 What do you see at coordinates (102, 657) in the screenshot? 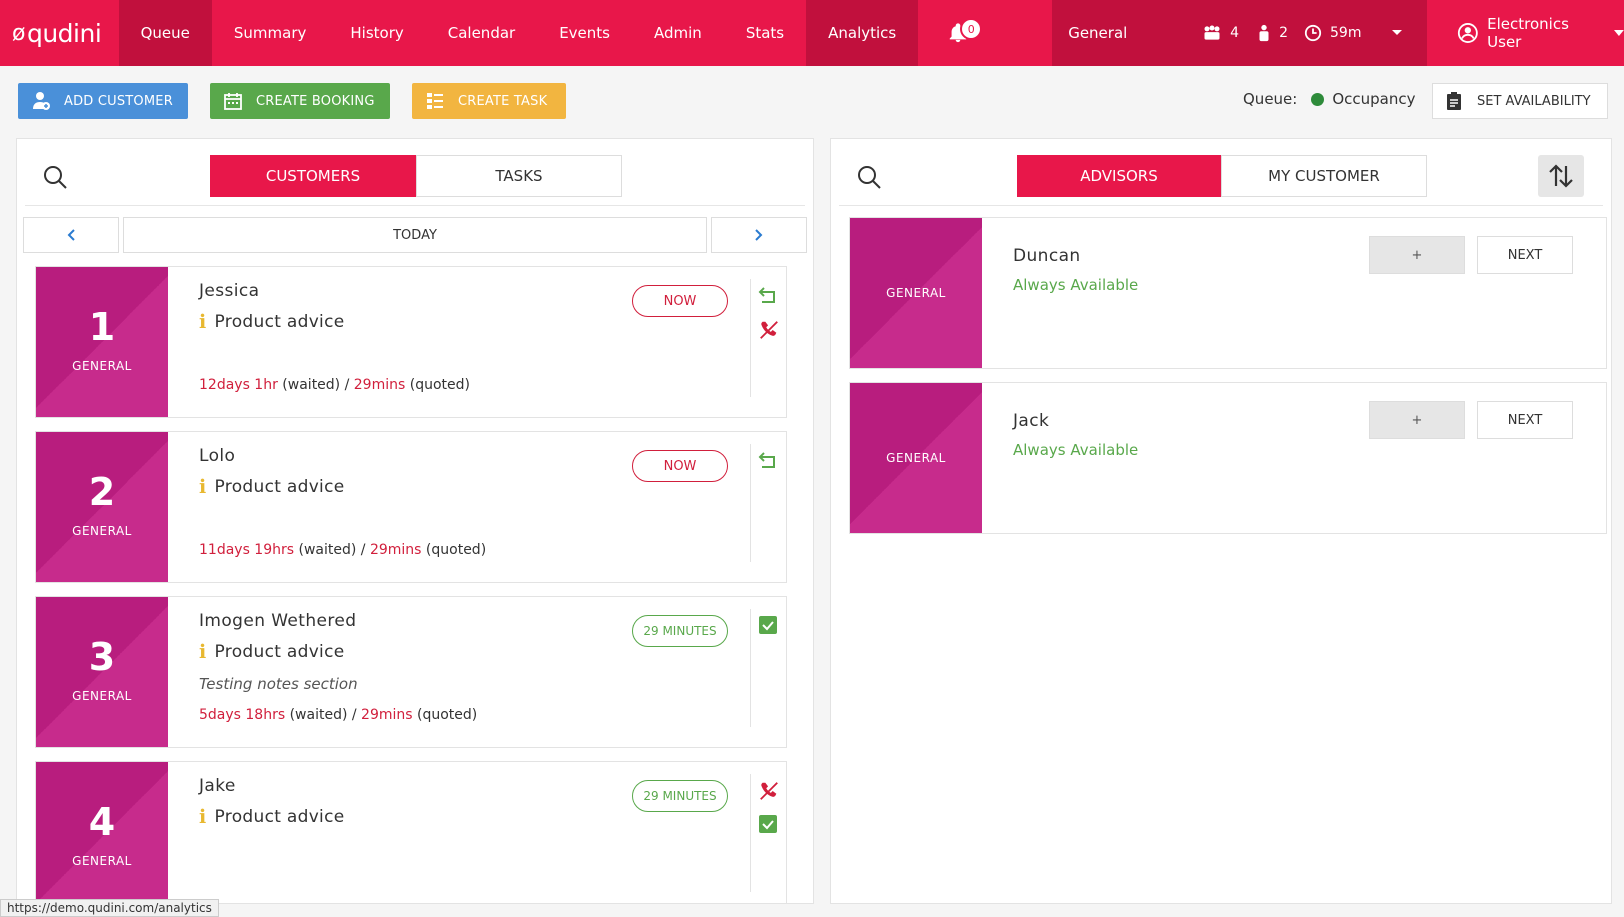
I see `position-number: 3` at bounding box center [102, 657].